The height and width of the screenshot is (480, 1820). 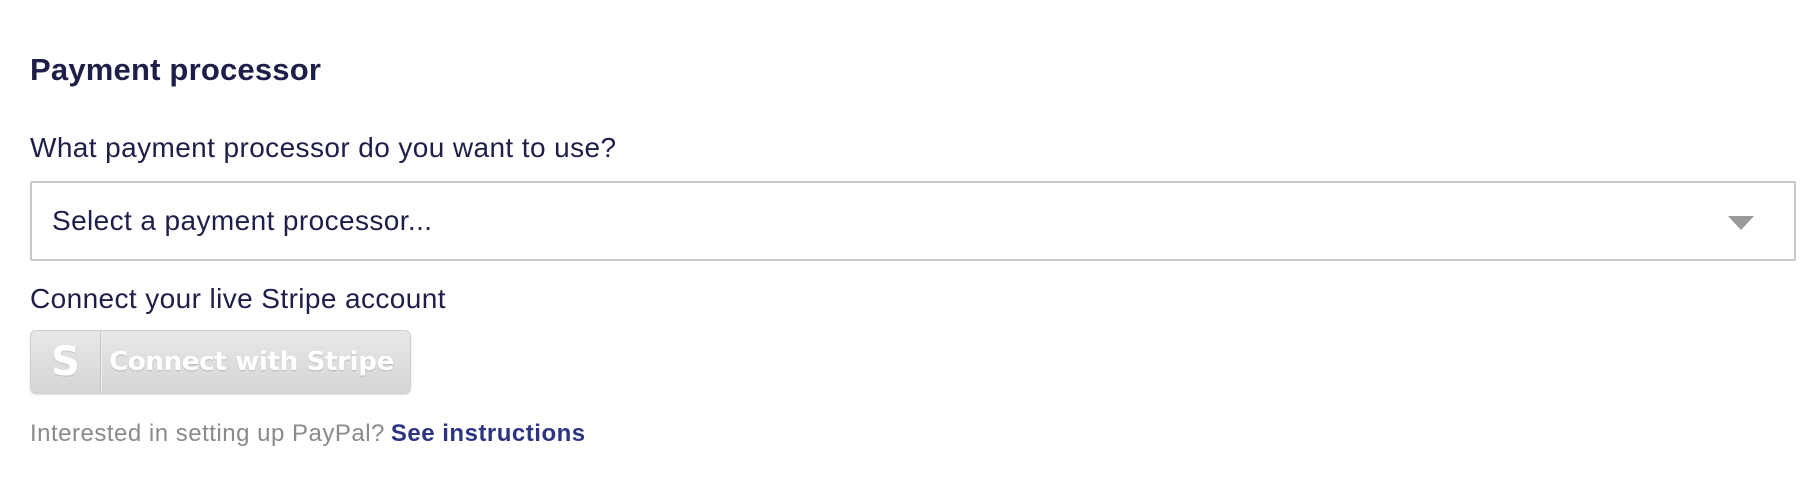 I want to click on stripe-button-label: Connect with Stripe, so click(x=251, y=362).